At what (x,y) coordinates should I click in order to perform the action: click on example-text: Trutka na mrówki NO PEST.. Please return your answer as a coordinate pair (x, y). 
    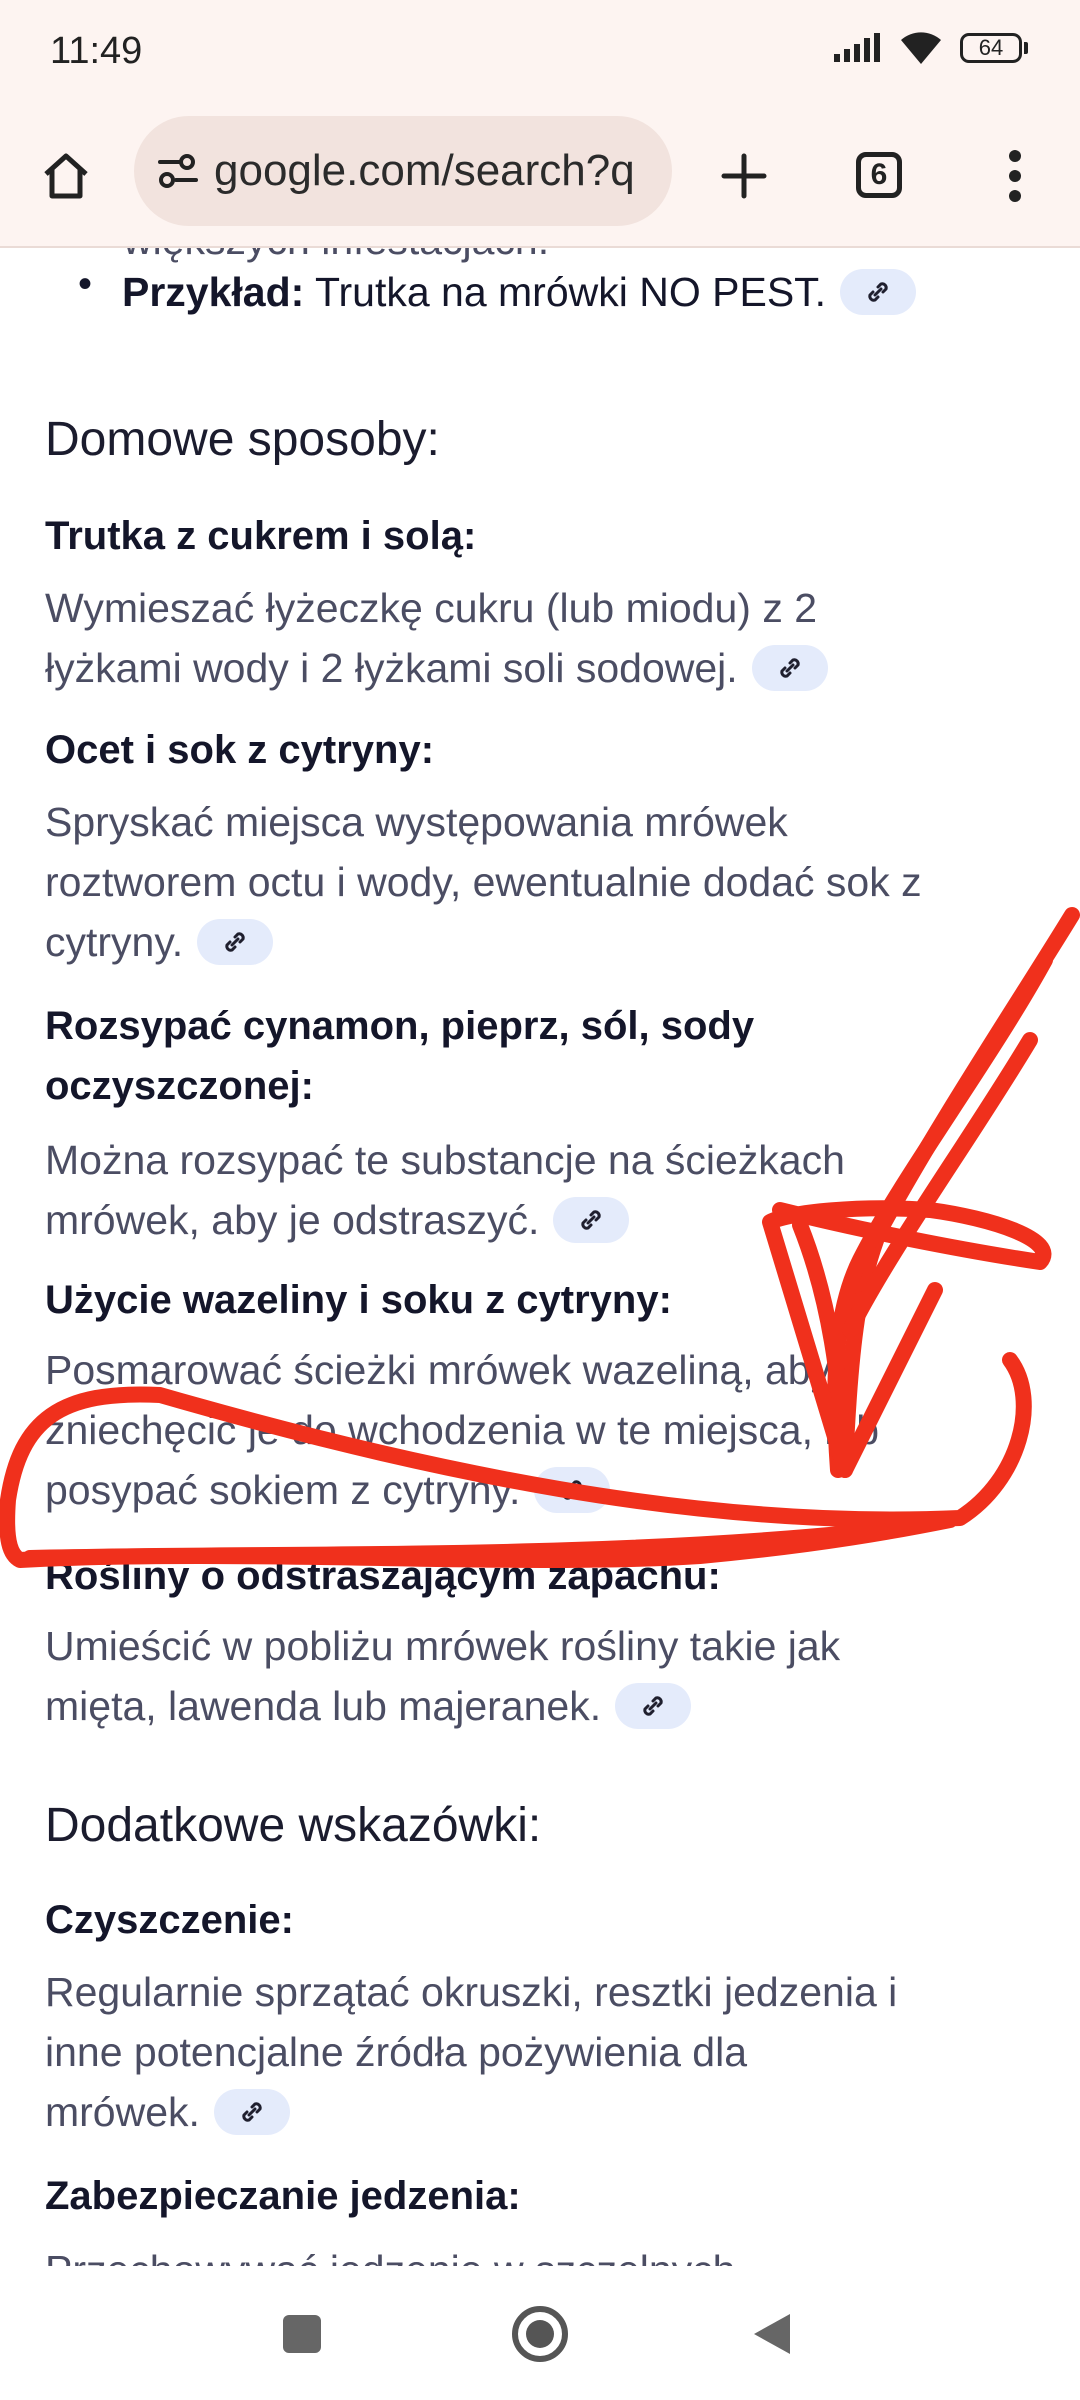
    Looking at the image, I should click on (570, 292).